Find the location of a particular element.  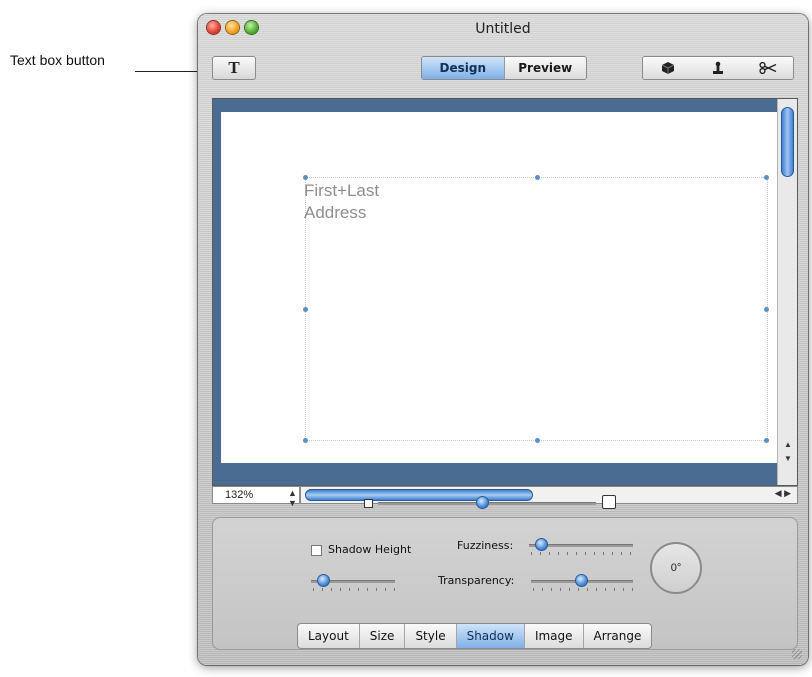

scissors-button is located at coordinates (768, 68).